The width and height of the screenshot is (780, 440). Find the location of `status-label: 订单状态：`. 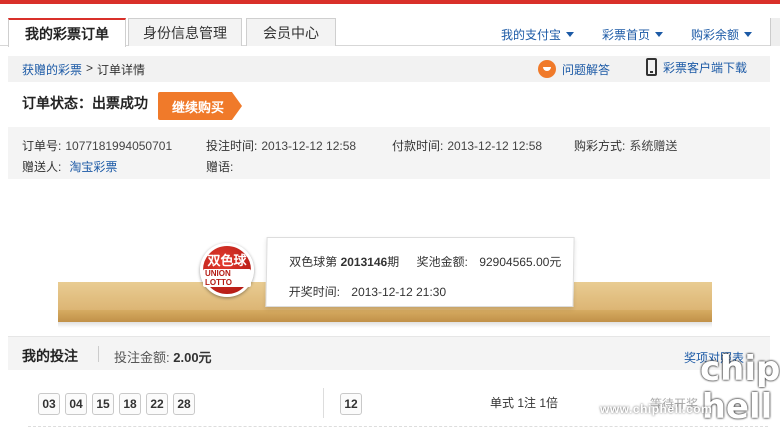

status-label: 订单状态： is located at coordinates (57, 103).